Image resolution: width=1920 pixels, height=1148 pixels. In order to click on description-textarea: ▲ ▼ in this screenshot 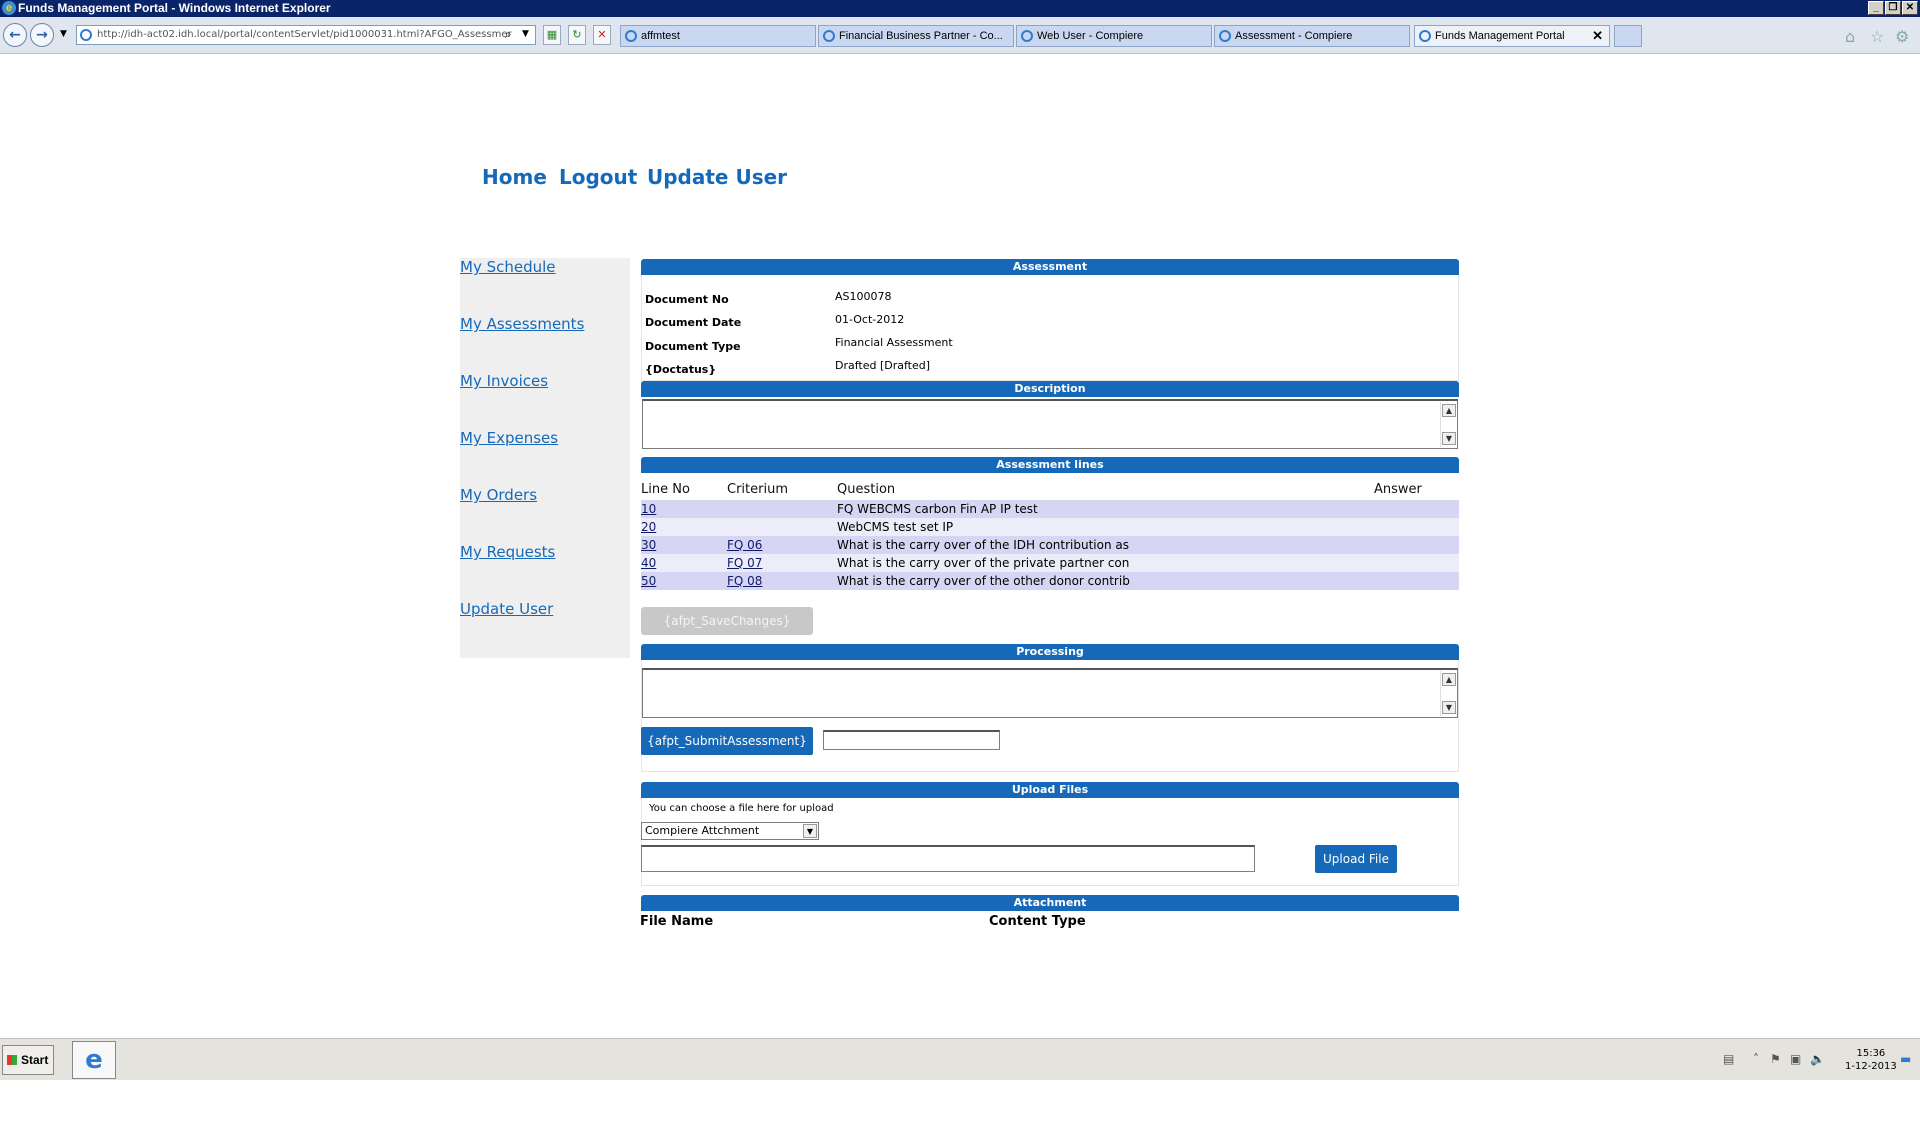, I will do `click(1050, 424)`.